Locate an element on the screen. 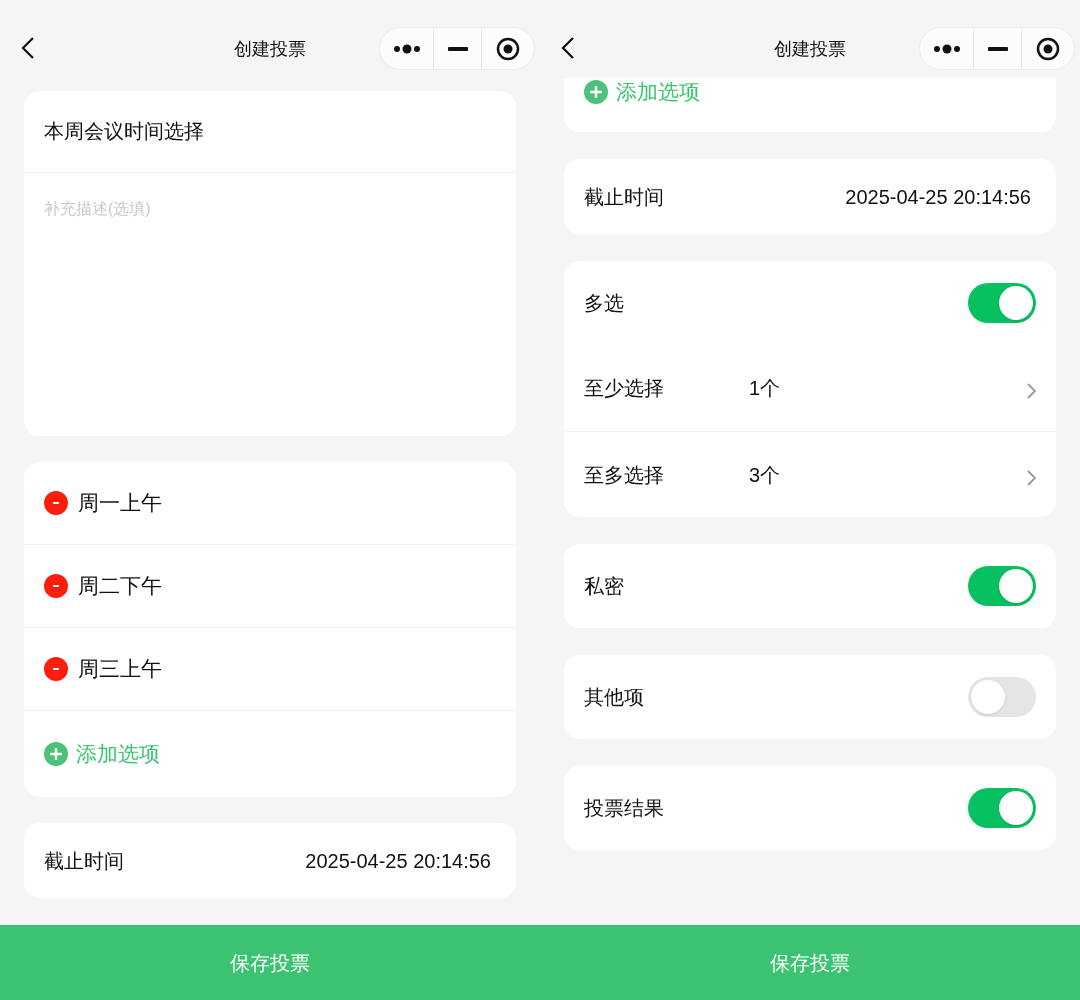 The width and height of the screenshot is (1080, 1000). setting-link-row: 至少选择 1个 is located at coordinates (810, 388).